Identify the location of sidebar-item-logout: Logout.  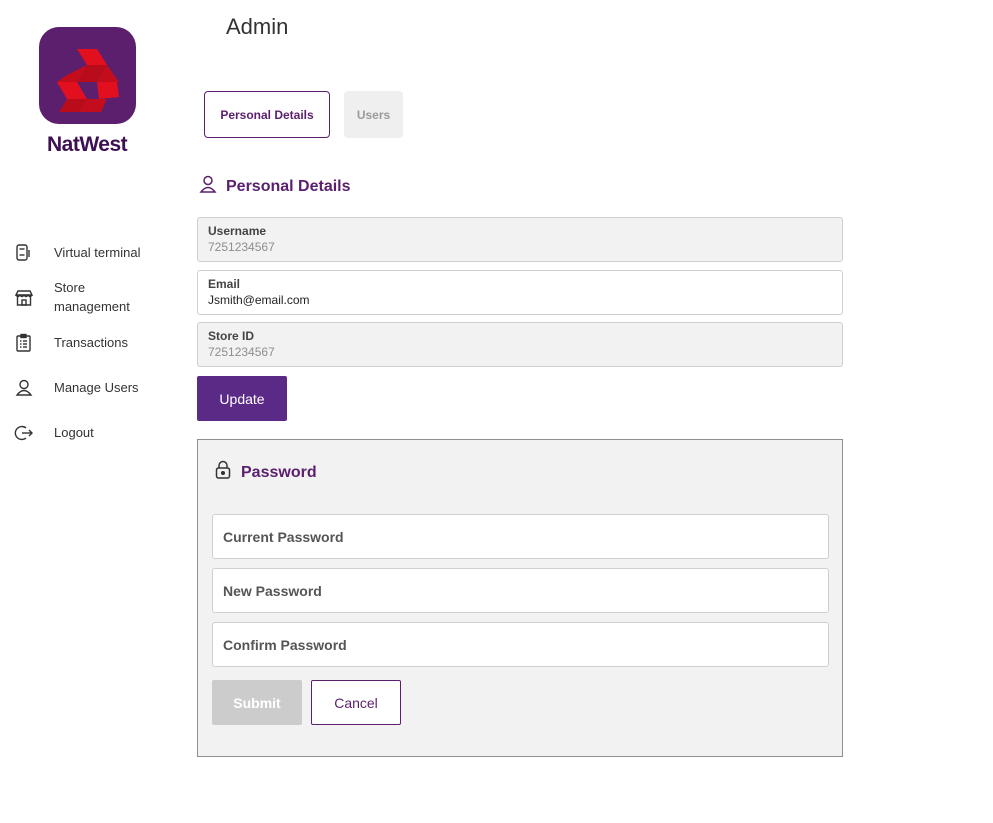
(54, 433).